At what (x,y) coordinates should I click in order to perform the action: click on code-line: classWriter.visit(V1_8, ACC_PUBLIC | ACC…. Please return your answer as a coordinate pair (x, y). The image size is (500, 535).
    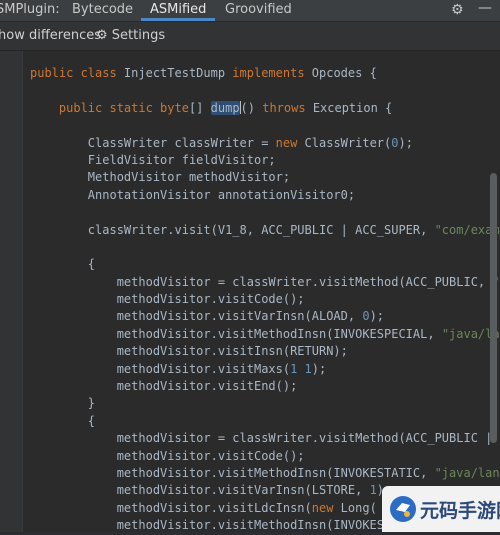
    Looking at the image, I should click on (265, 230).